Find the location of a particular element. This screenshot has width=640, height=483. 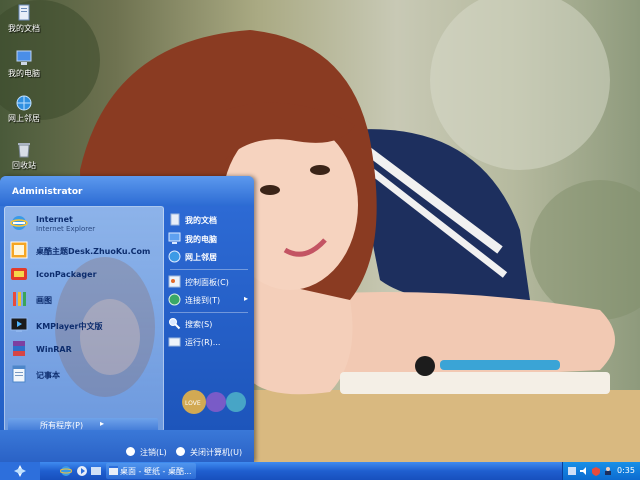

kmplayer-icon is located at coordinates (19, 324).